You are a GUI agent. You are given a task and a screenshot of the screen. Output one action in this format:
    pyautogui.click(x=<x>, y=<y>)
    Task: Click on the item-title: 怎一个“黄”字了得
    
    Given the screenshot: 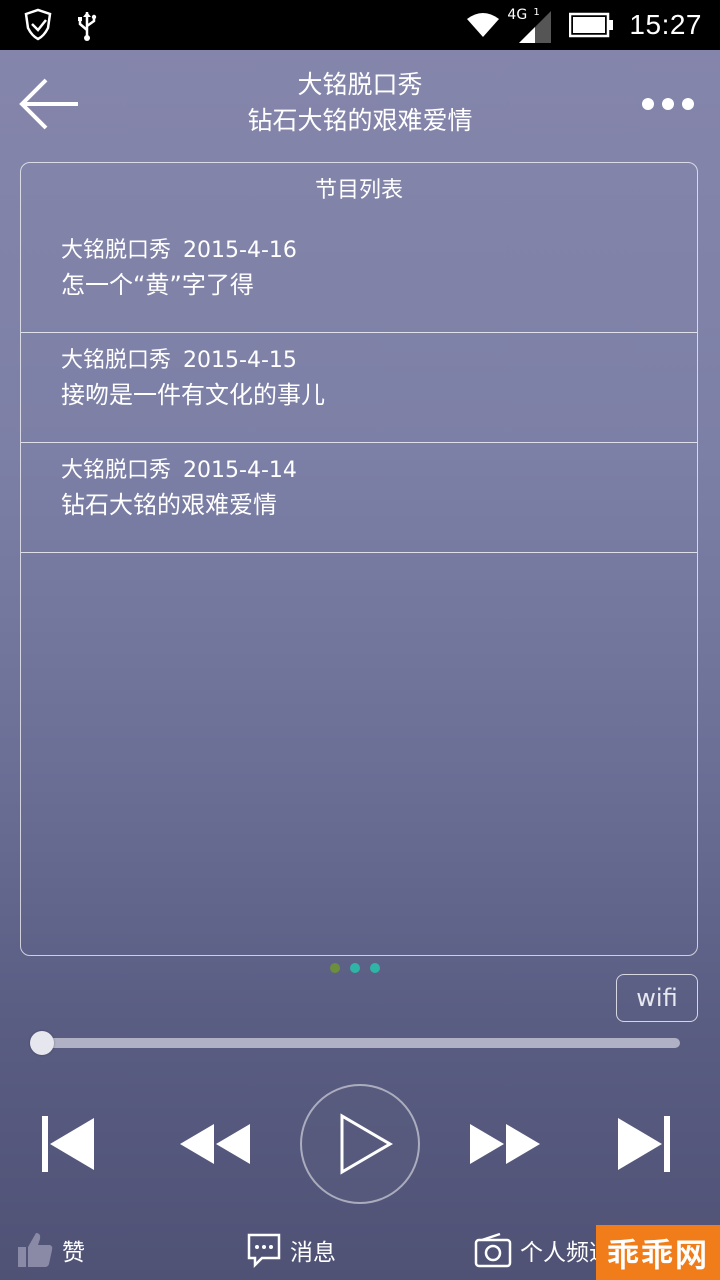 What is the action you would take?
    pyautogui.click(x=157, y=285)
    